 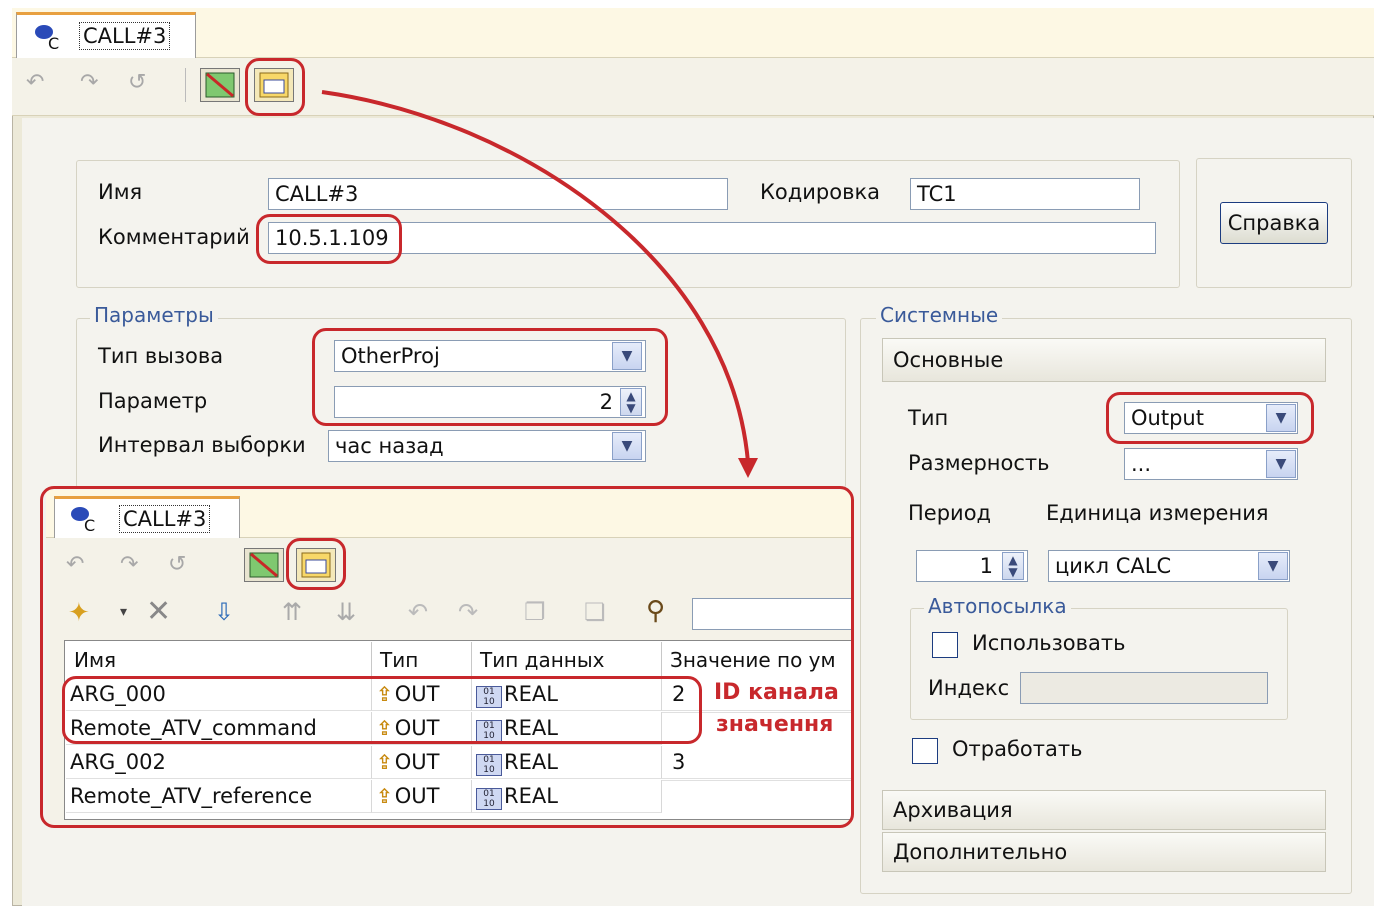 I want to click on annotation-arrow, so click(x=539, y=284).